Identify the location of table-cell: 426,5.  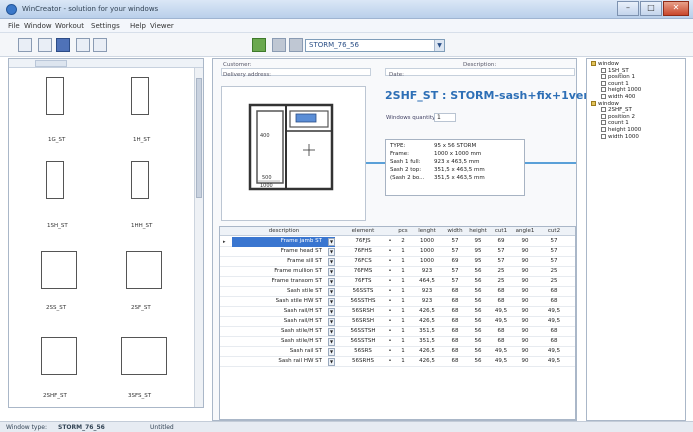
(427, 311).